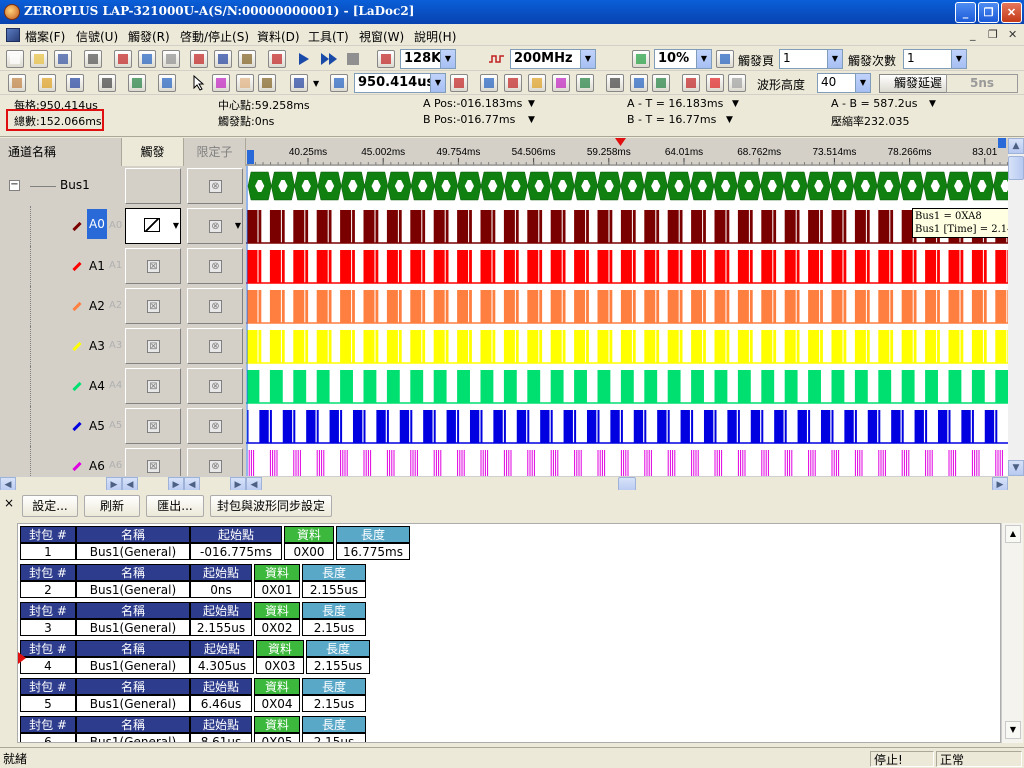 The width and height of the screenshot is (1024, 768). I want to click on channel-limiter-cell: ⊗ ▼, so click(215, 226).